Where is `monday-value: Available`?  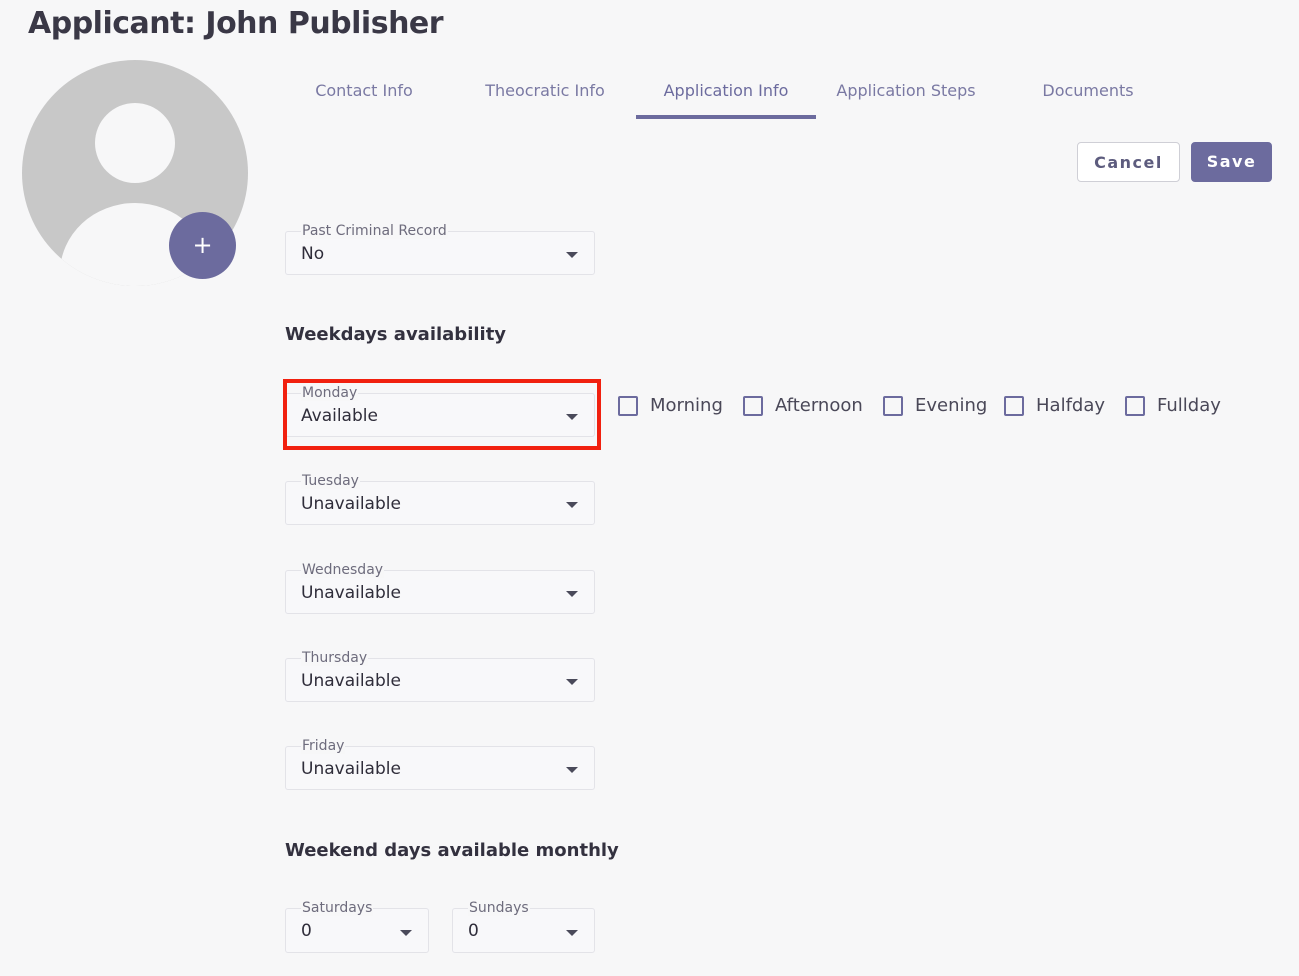 monday-value: Available is located at coordinates (339, 416).